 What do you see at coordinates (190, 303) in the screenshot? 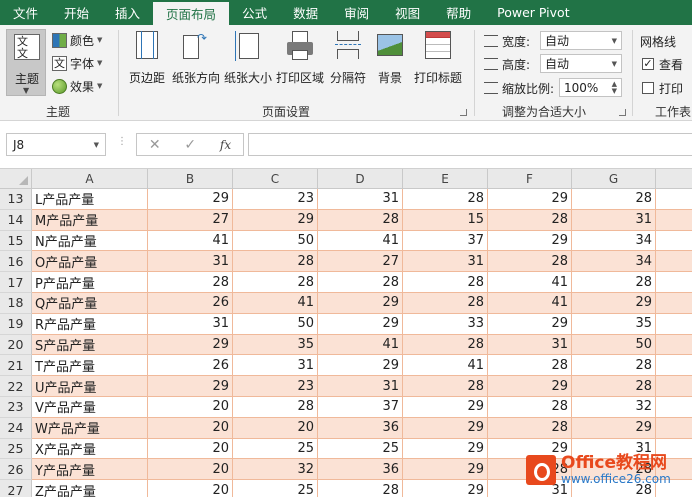
I see `cell-value: 26` at bounding box center [190, 303].